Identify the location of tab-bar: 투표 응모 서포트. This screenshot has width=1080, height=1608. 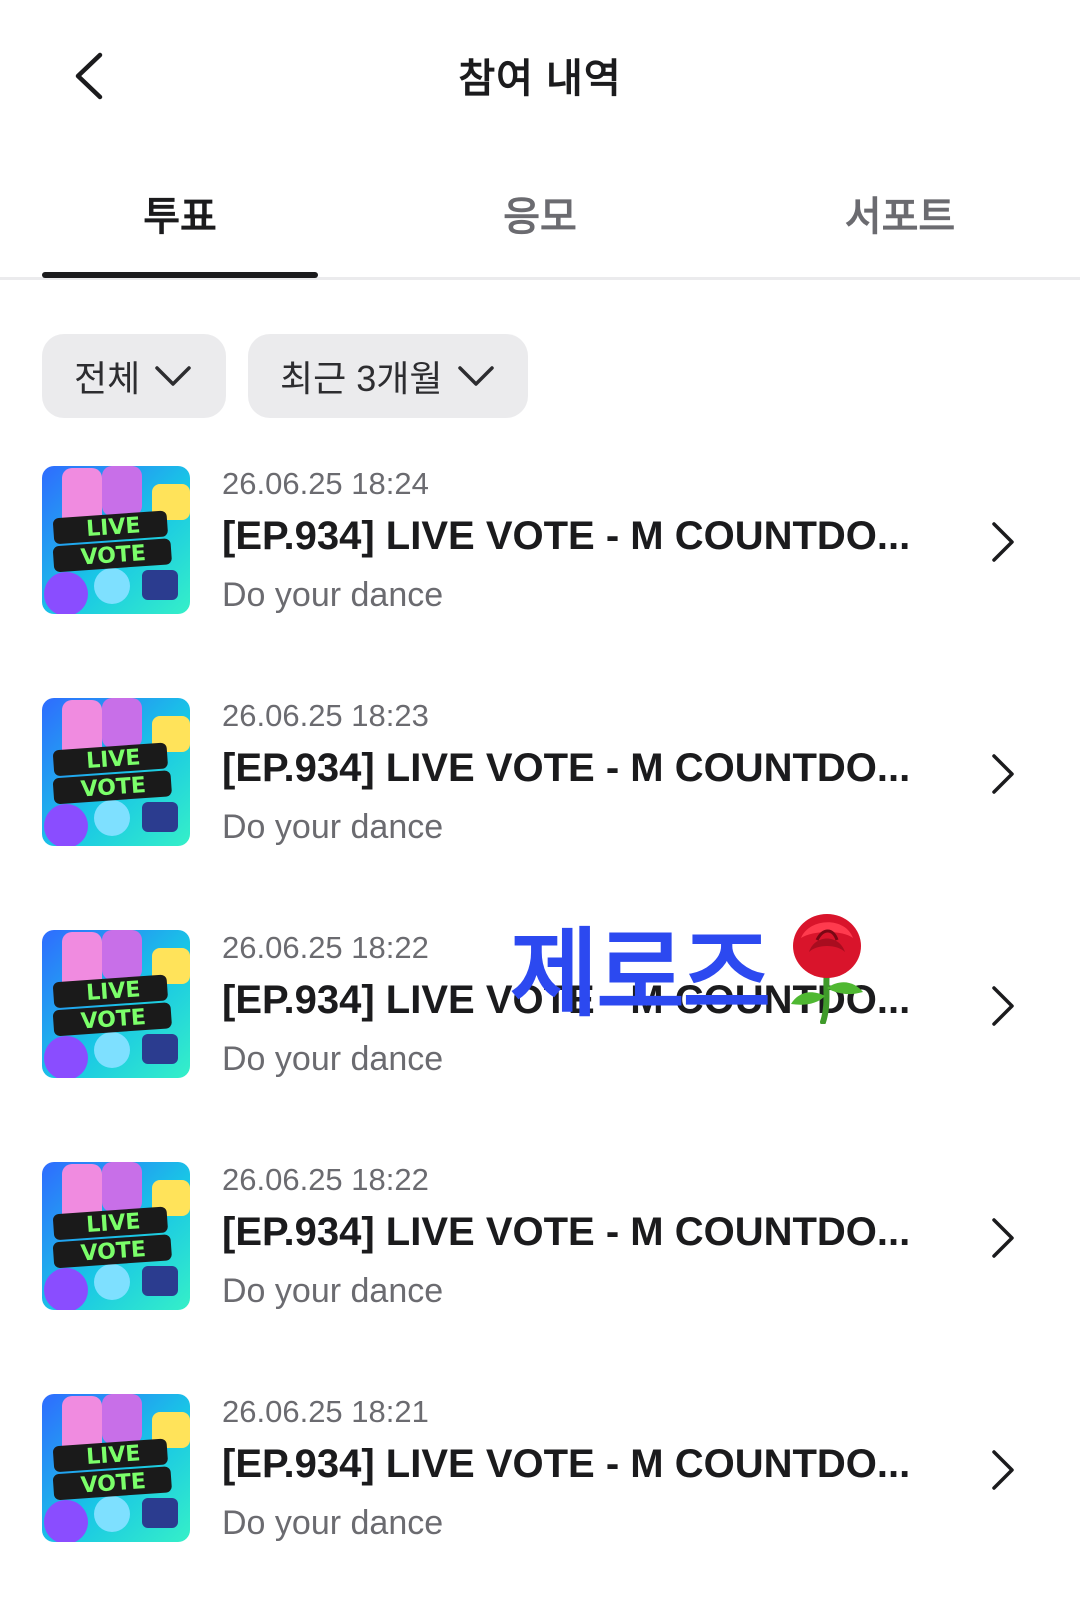
(540, 220).